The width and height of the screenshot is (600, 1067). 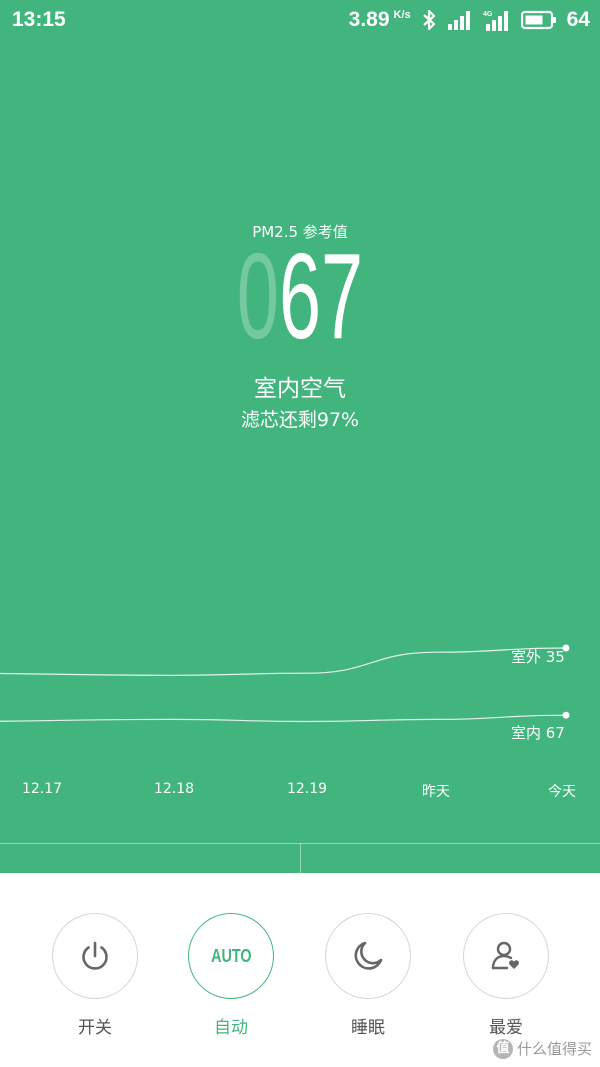 What do you see at coordinates (460, 20) in the screenshot?
I see `signal-icon` at bounding box center [460, 20].